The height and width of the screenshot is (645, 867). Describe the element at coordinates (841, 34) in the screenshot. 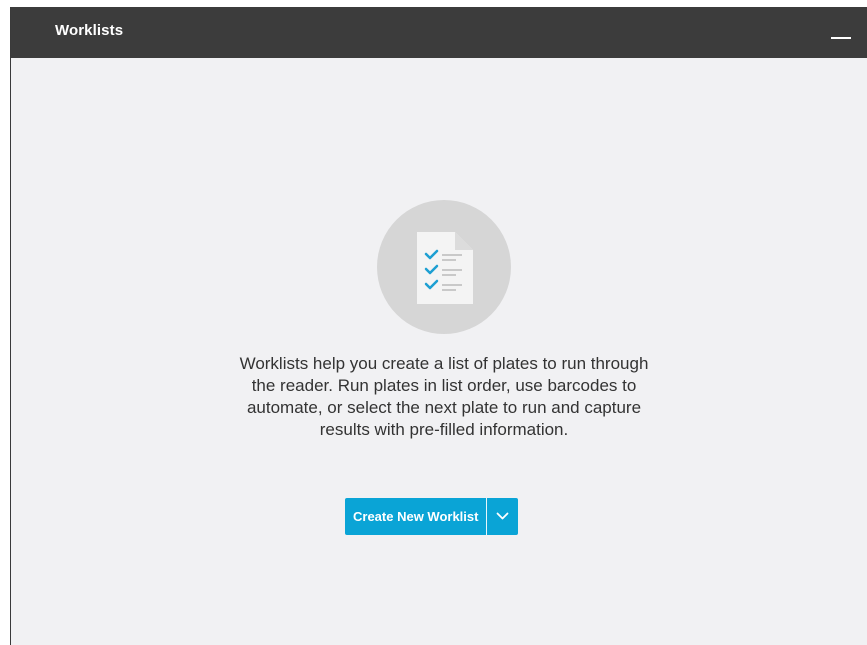

I see `minimize-button` at that location.